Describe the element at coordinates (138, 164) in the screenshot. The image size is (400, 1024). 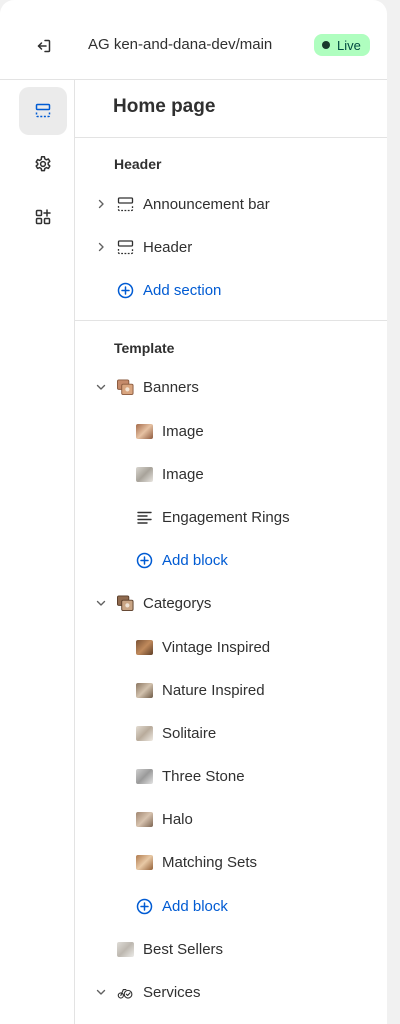
I see `header-group-title: Header` at that location.